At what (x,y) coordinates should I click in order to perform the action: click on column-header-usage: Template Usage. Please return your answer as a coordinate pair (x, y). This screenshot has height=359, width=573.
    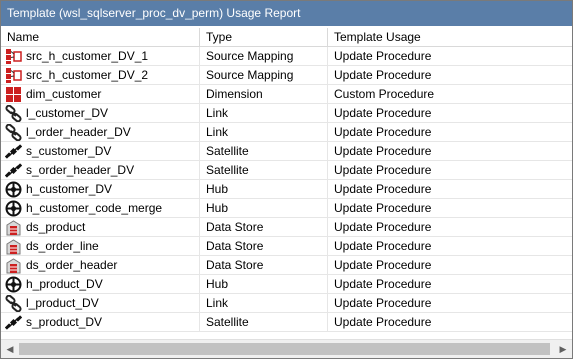
    Looking at the image, I should click on (450, 37).